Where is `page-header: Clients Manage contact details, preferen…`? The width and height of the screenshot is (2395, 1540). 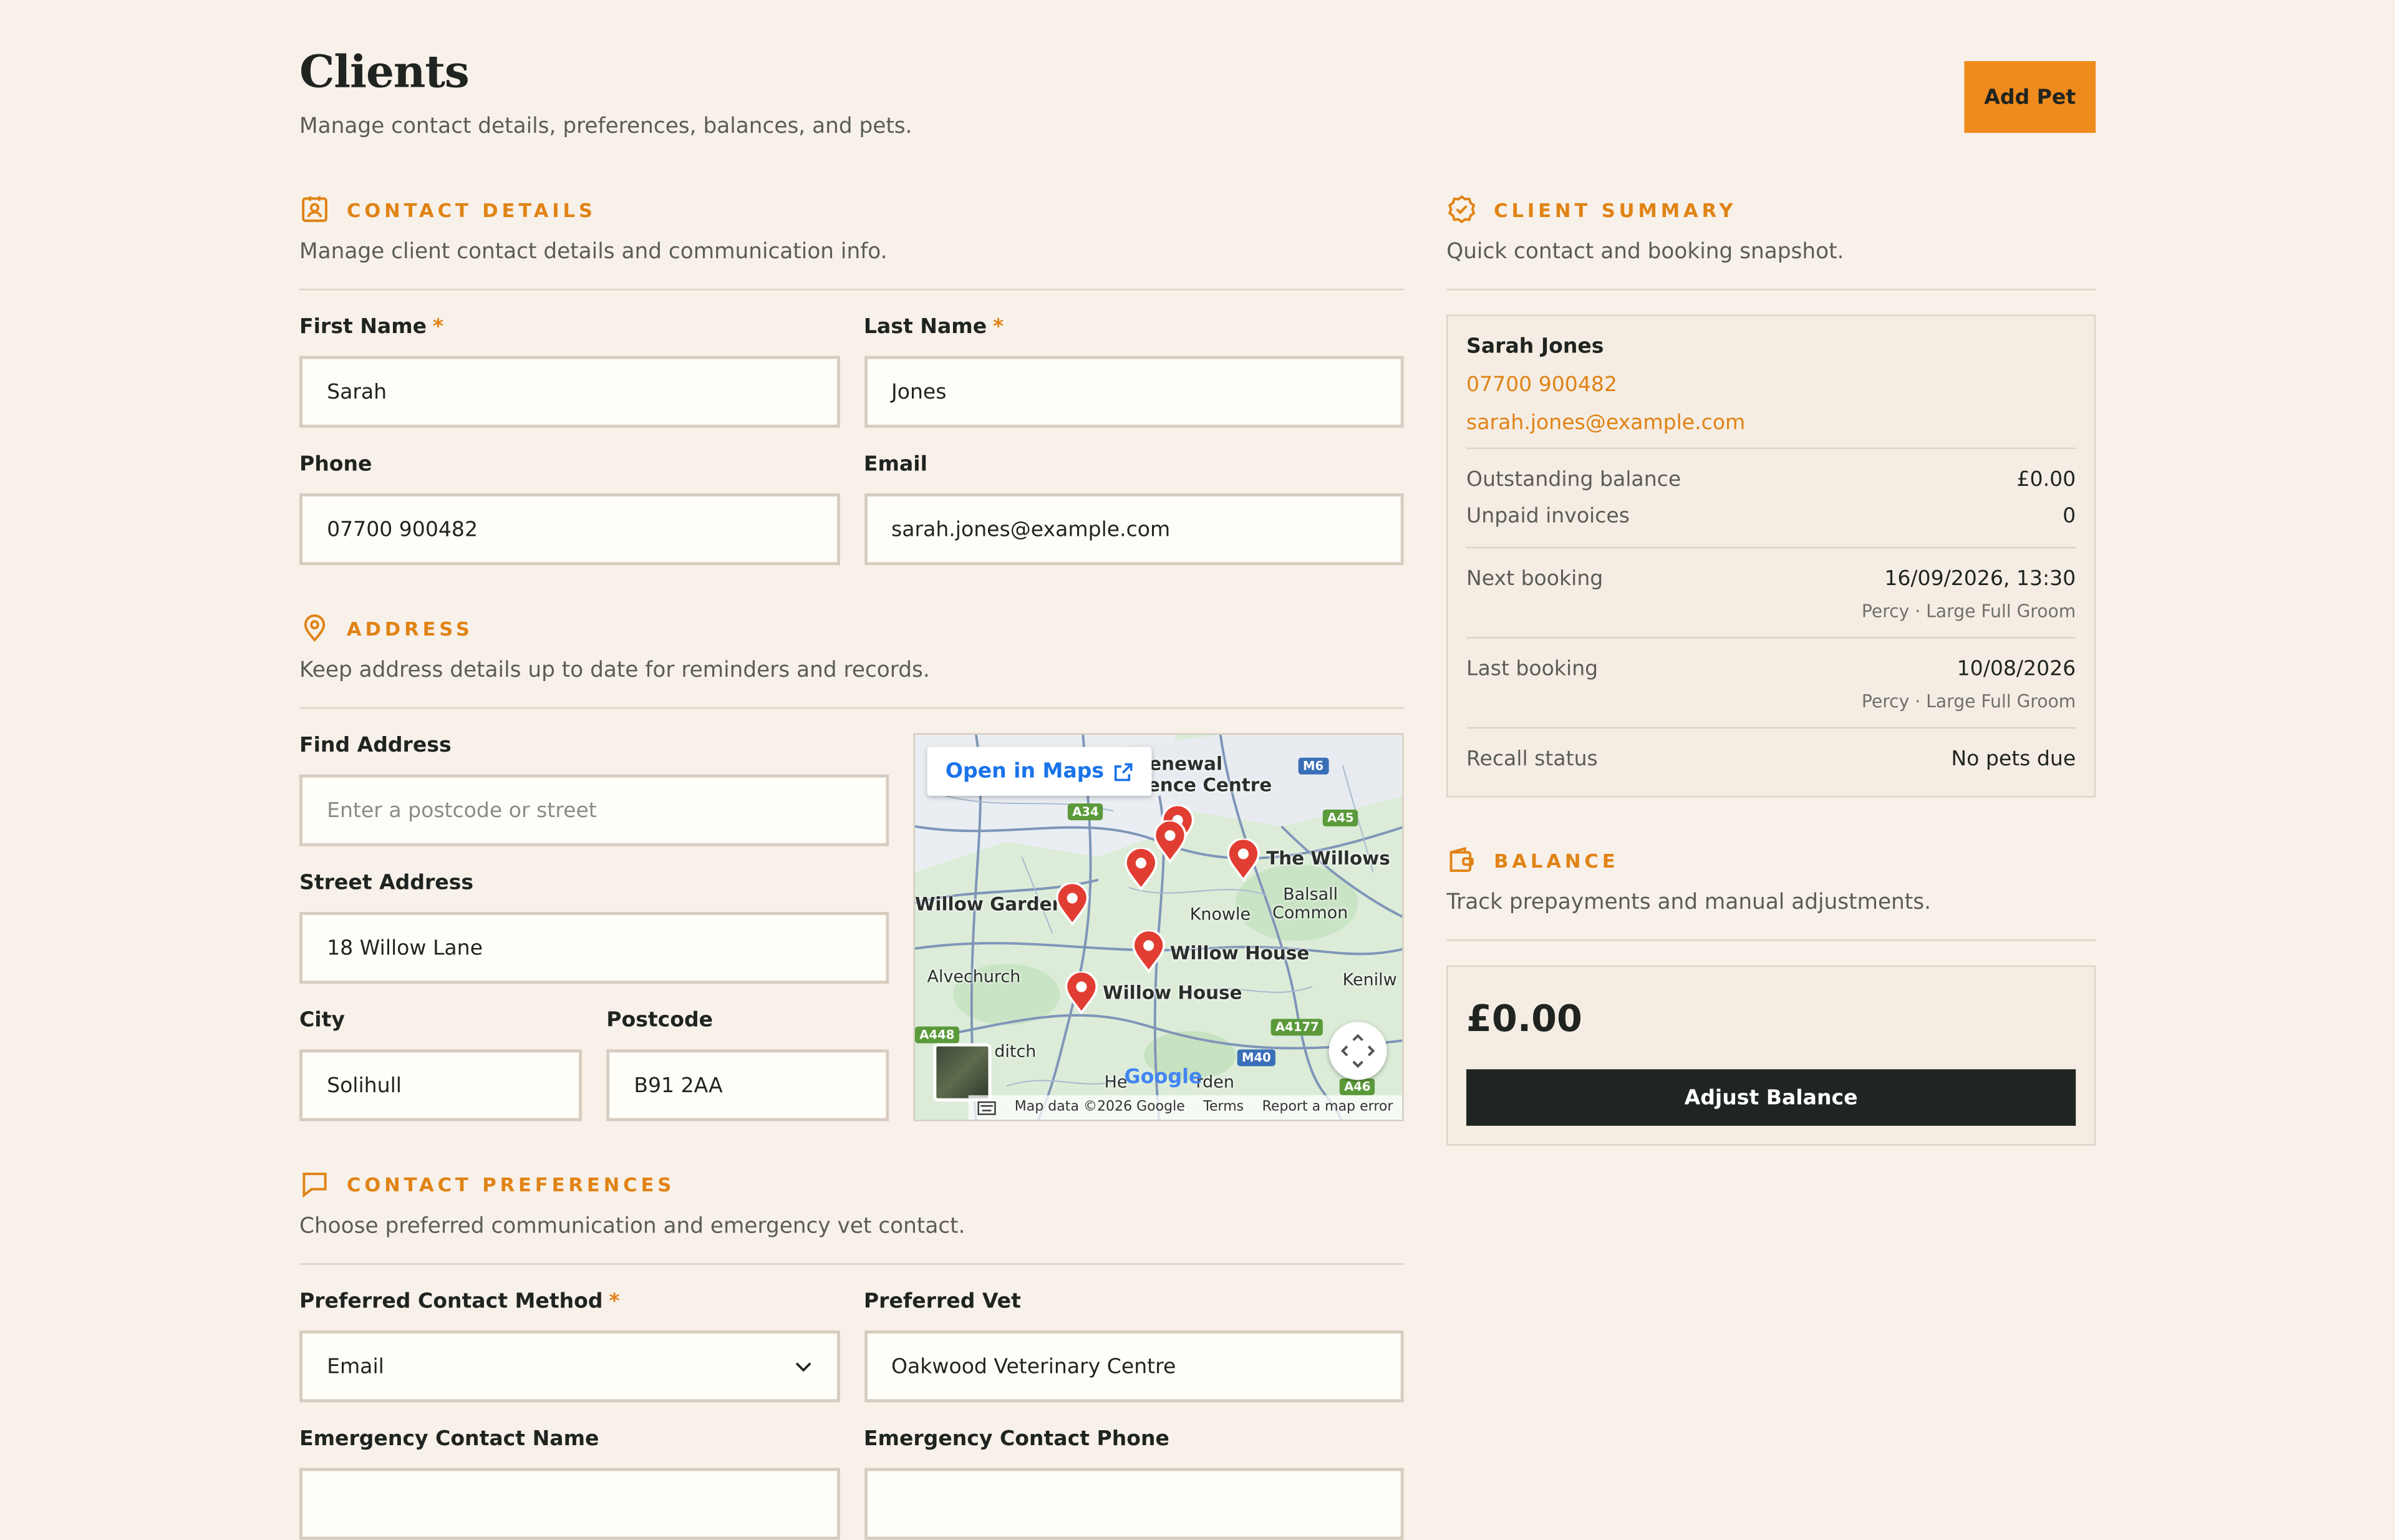
page-header: Clients Manage contact details, preferen… is located at coordinates (1197, 99).